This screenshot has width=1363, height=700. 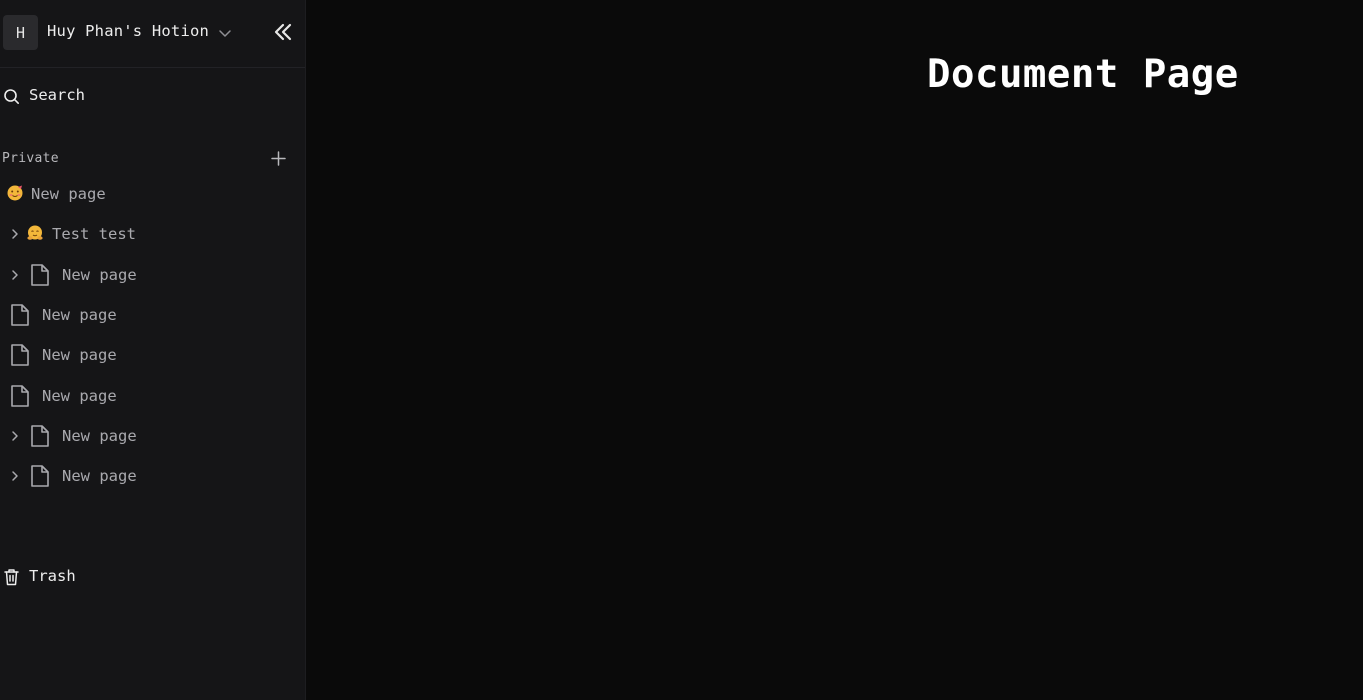 What do you see at coordinates (11, 96) in the screenshot?
I see `search-icon` at bounding box center [11, 96].